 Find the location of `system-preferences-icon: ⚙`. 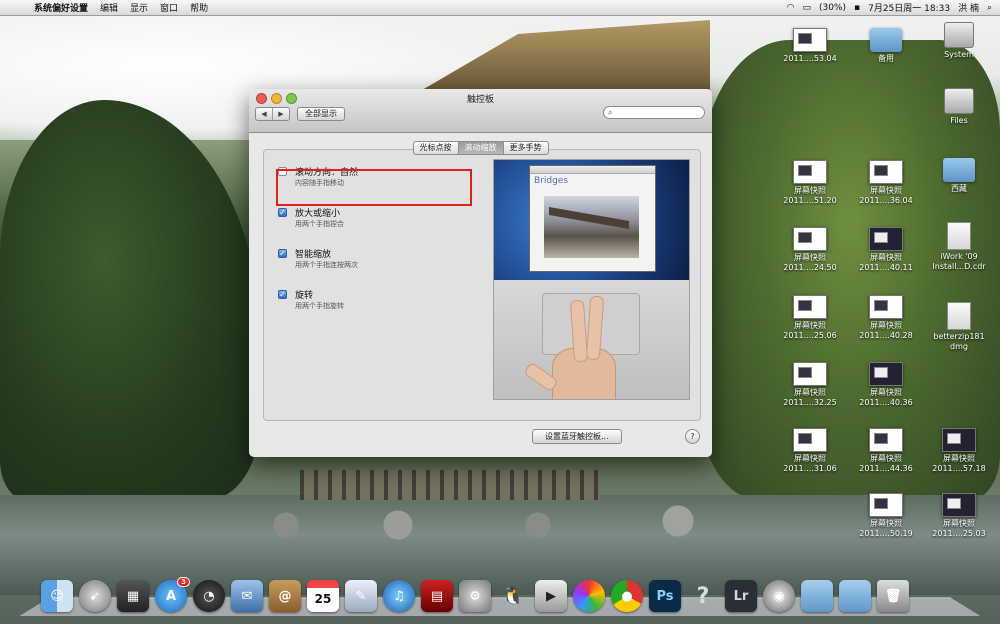

system-preferences-icon: ⚙ is located at coordinates (475, 596).